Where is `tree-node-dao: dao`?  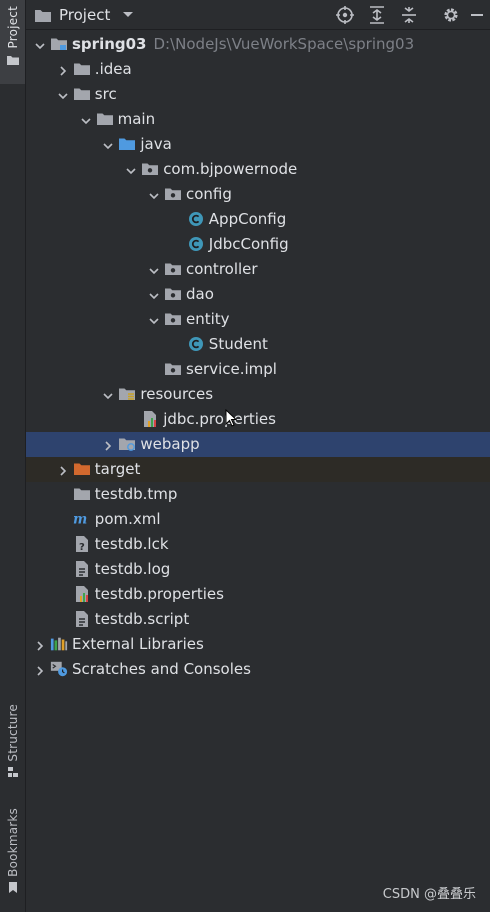
tree-node-dao: dao is located at coordinates (258, 294).